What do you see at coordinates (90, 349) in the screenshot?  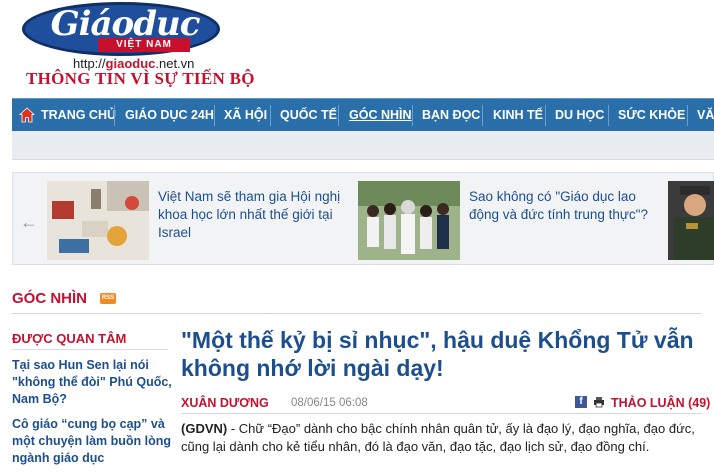 I see `sidebar-divider` at bounding box center [90, 349].